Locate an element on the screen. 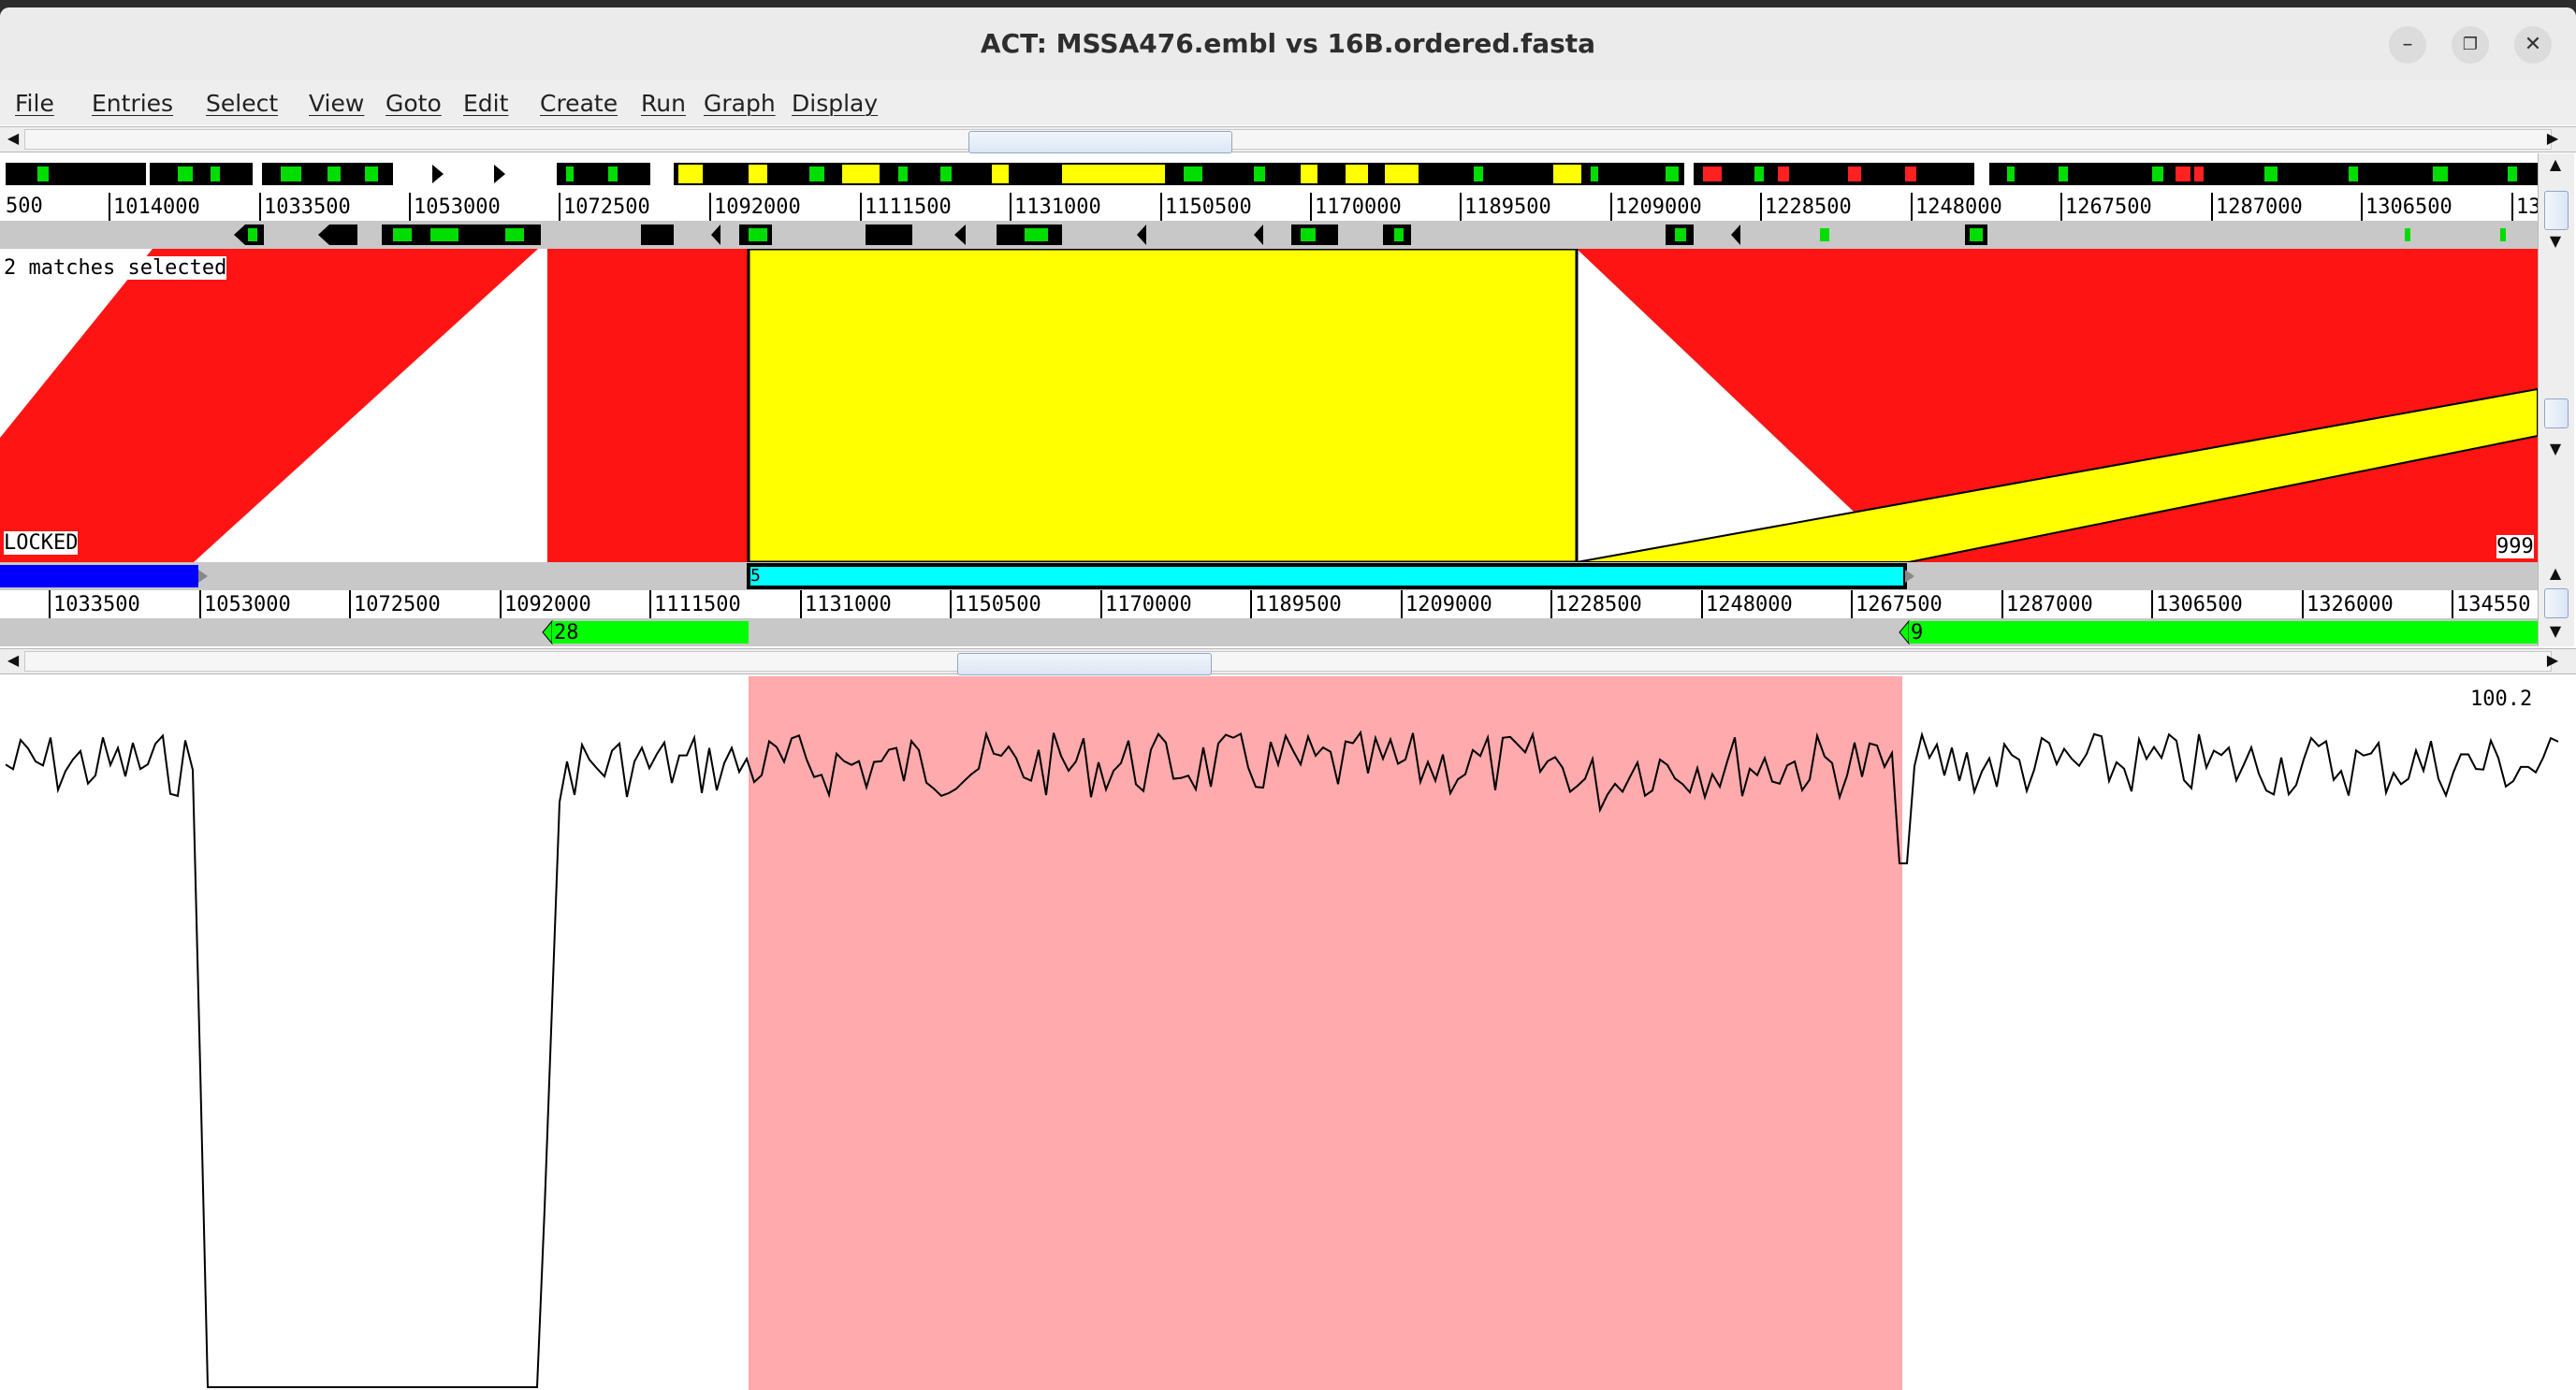  top-reverse-features is located at coordinates (1269, 235).